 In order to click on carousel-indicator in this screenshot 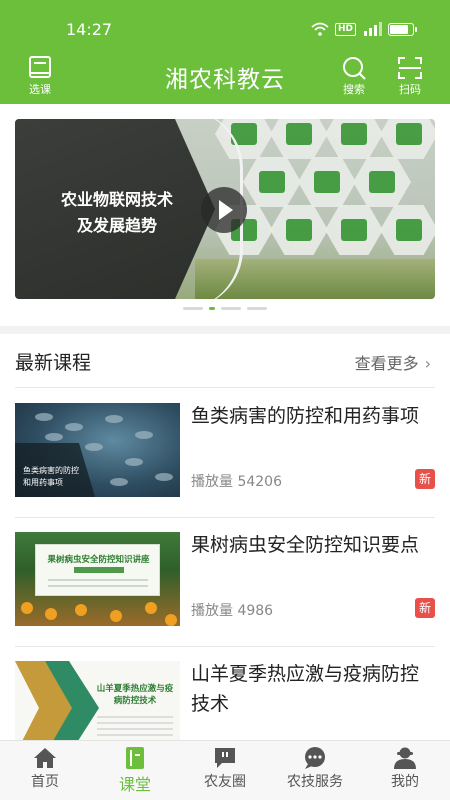, I will do `click(225, 308)`.